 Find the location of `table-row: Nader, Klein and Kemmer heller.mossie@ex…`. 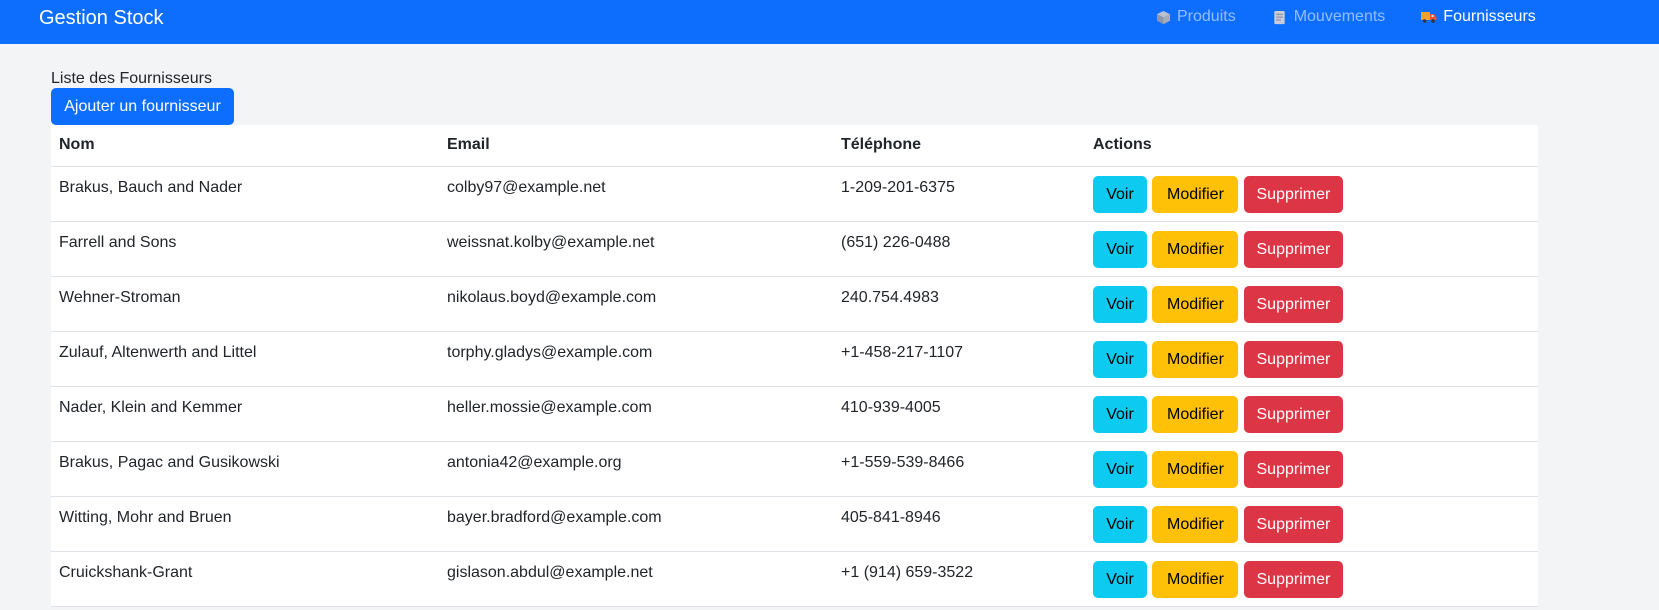

table-row: Nader, Klein and Kemmer heller.mossie@ex… is located at coordinates (794, 414).